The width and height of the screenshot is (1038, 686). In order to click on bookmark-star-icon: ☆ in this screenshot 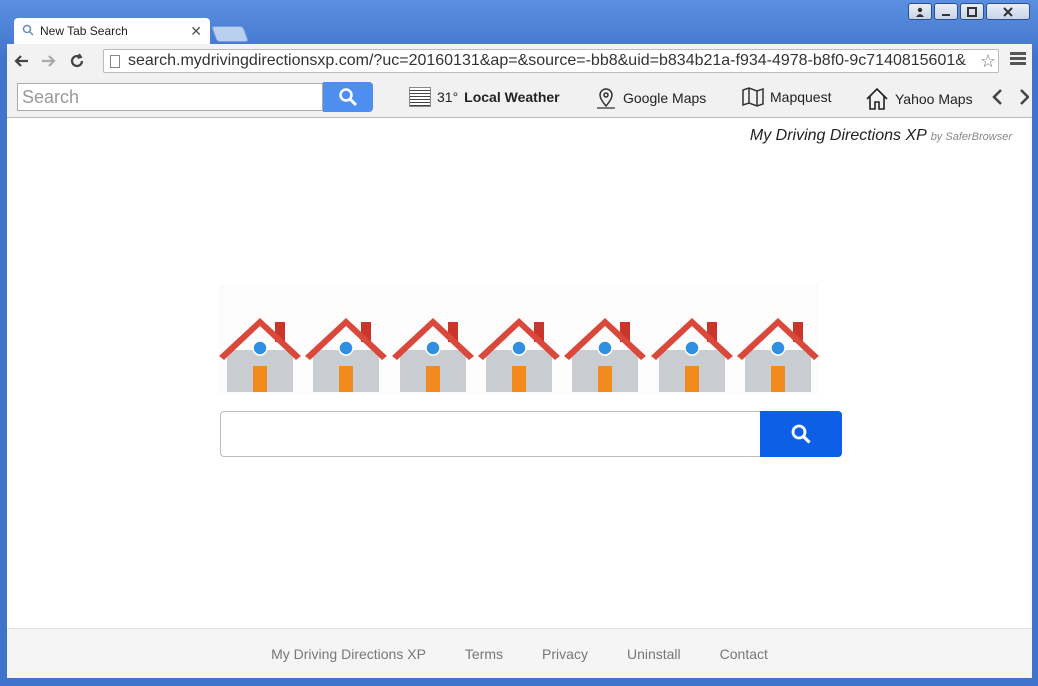, I will do `click(988, 61)`.